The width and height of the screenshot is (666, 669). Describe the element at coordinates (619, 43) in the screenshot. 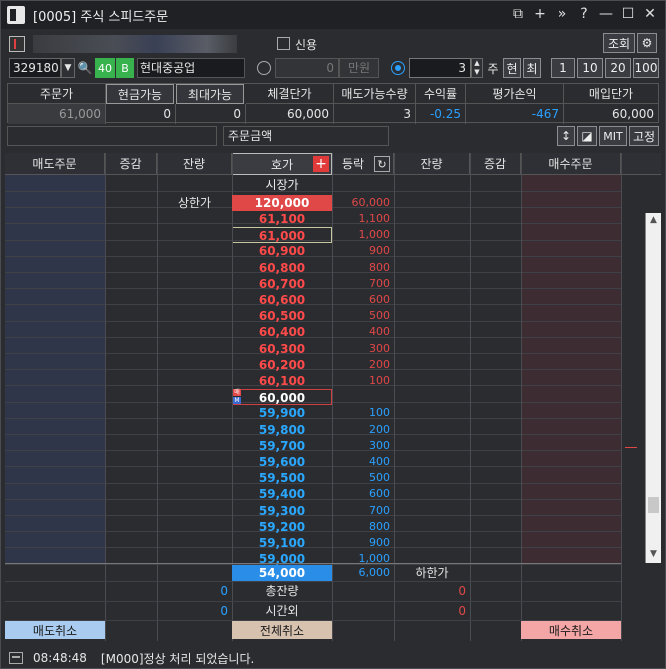

I see `query-button: 조회` at that location.